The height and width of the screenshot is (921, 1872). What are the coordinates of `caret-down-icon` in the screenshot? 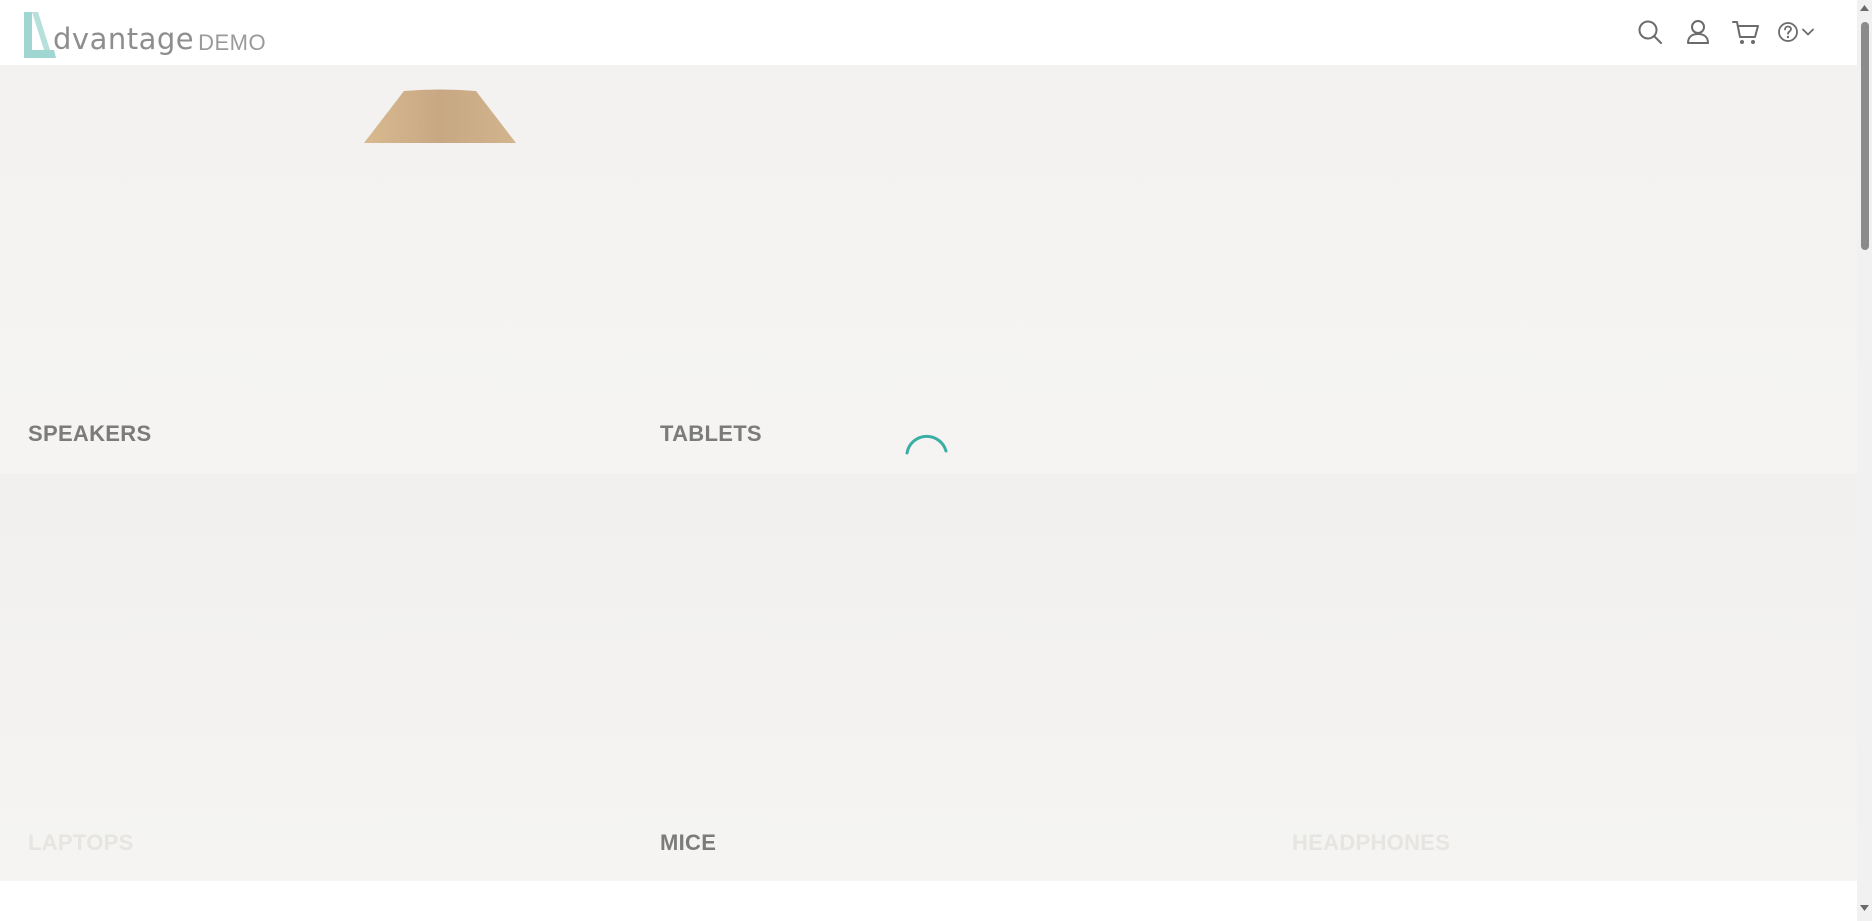 It's located at (1864, 907).